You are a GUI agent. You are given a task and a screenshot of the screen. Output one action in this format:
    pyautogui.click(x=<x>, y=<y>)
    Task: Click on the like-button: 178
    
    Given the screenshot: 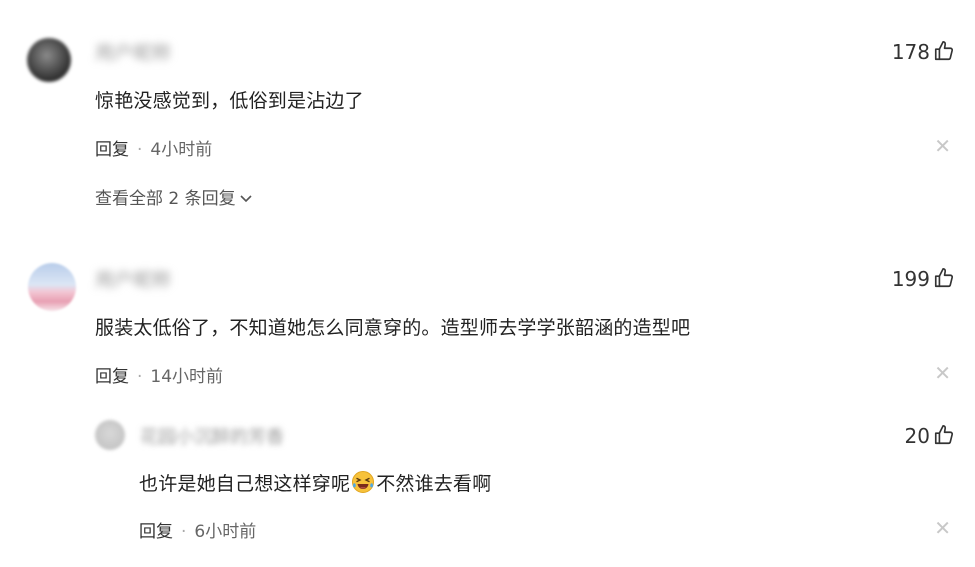 What is the action you would take?
    pyautogui.click(x=923, y=53)
    